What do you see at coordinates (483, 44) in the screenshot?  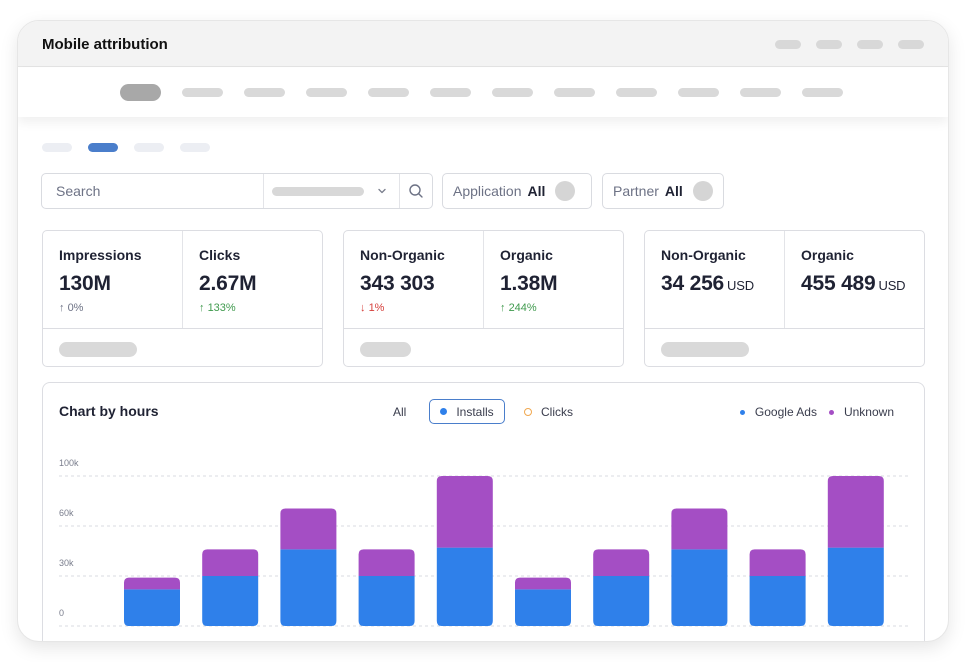 I see `title-bar: Mobile attribution` at bounding box center [483, 44].